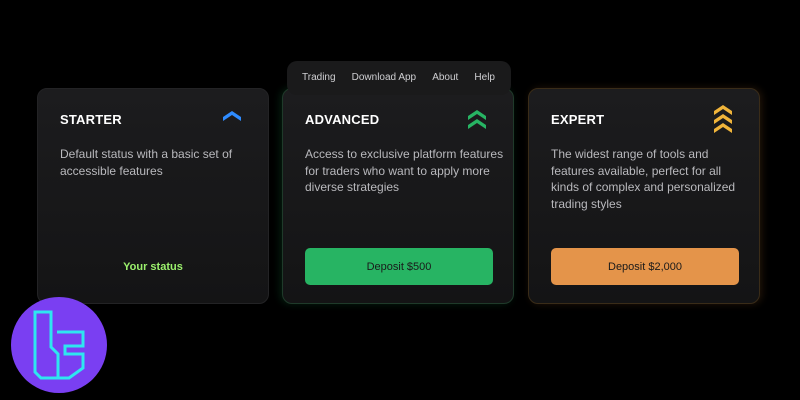 This screenshot has height=400, width=800. I want to click on brand-logo-icon, so click(59, 345).